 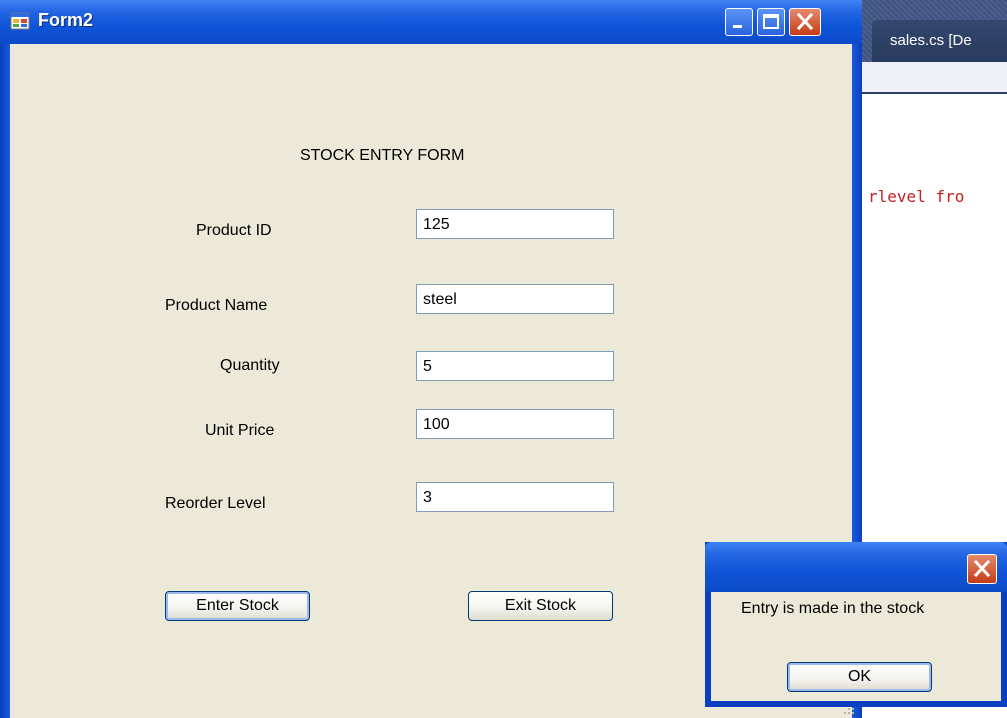 What do you see at coordinates (833, 608) in the screenshot?
I see `message-text: Entry is made in the stock` at bounding box center [833, 608].